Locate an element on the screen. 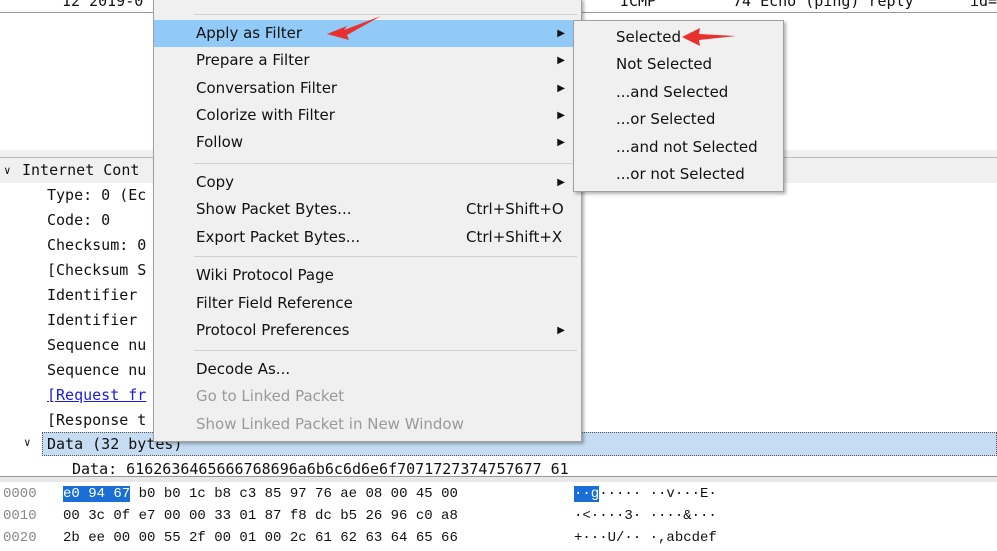 This screenshot has height=551, width=997. submenu-item-not-selected: Not Selected is located at coordinates (678, 64).